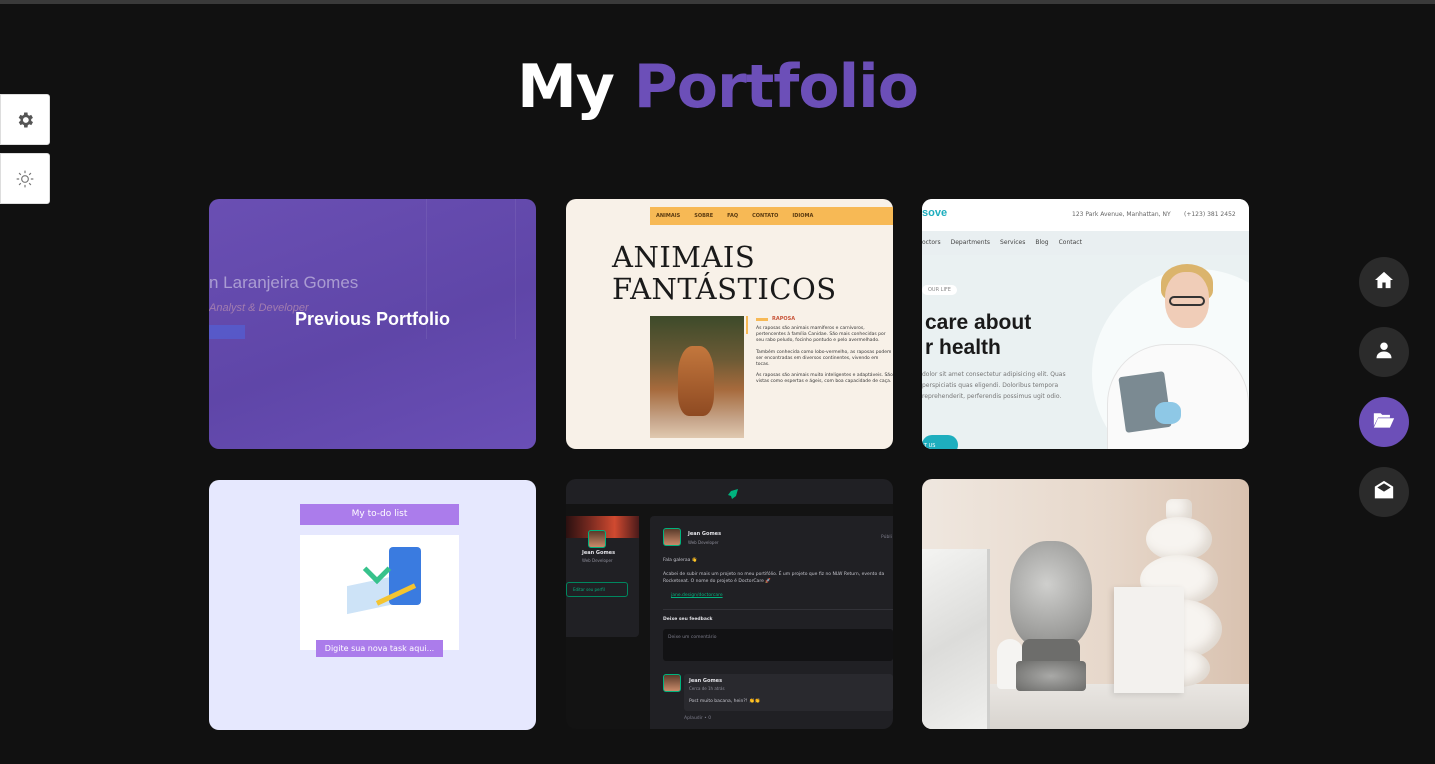  I want to click on feedback-label: Deixe seu feedback, so click(688, 619).